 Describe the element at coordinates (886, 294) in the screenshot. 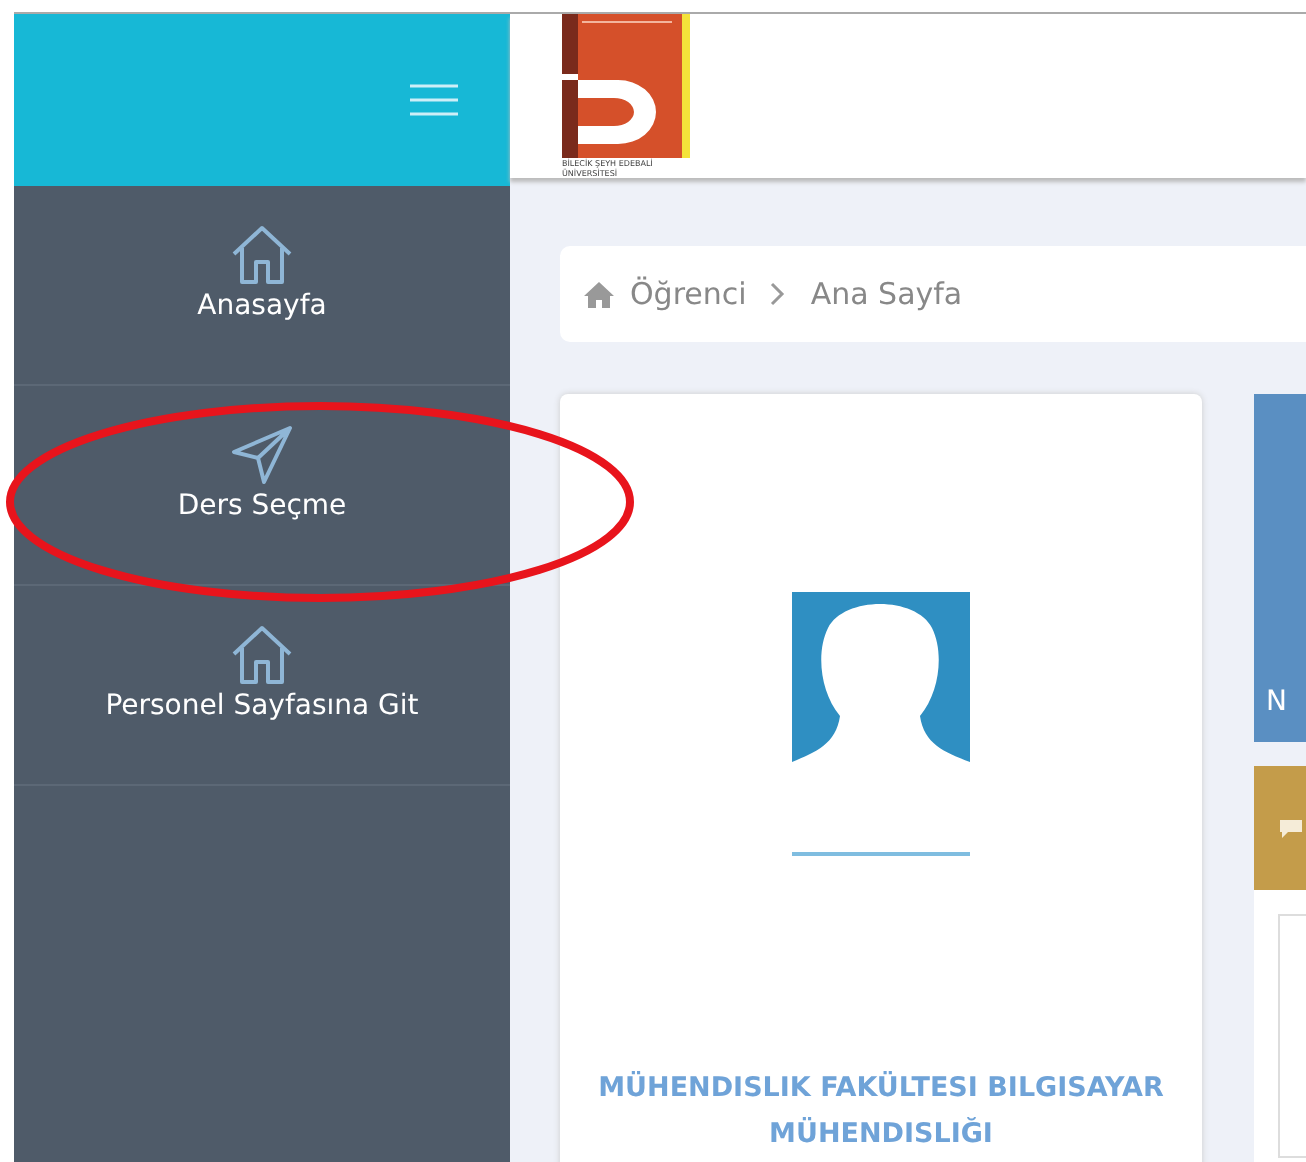

I see `breadcrumb-current: Ana Sayfa` at that location.